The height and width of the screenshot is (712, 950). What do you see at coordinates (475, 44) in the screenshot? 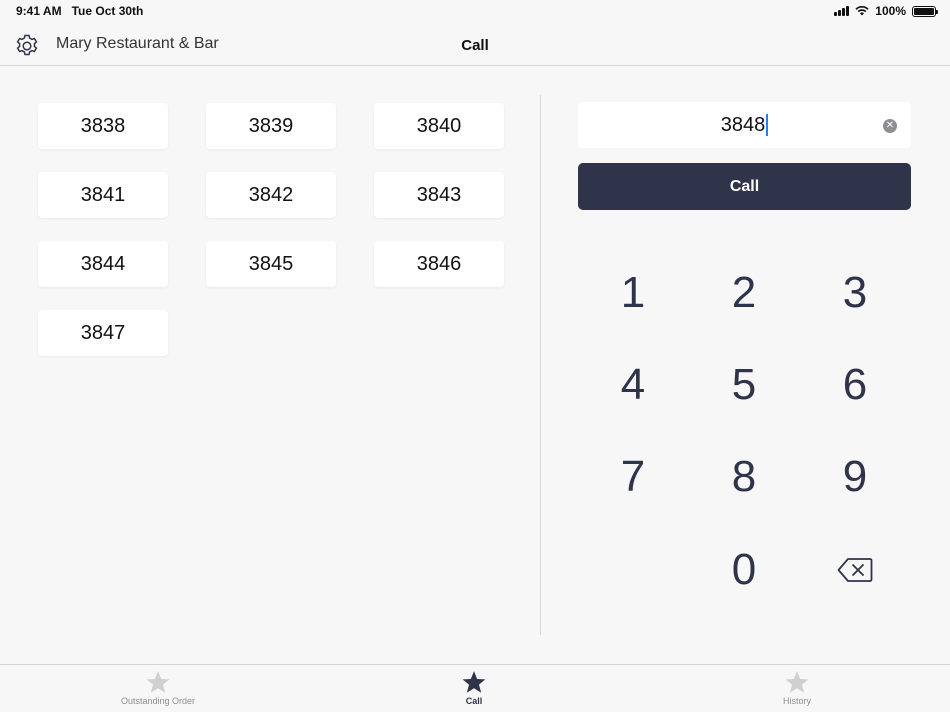
I see `header: Mary Restaurant & Bar Call` at bounding box center [475, 44].